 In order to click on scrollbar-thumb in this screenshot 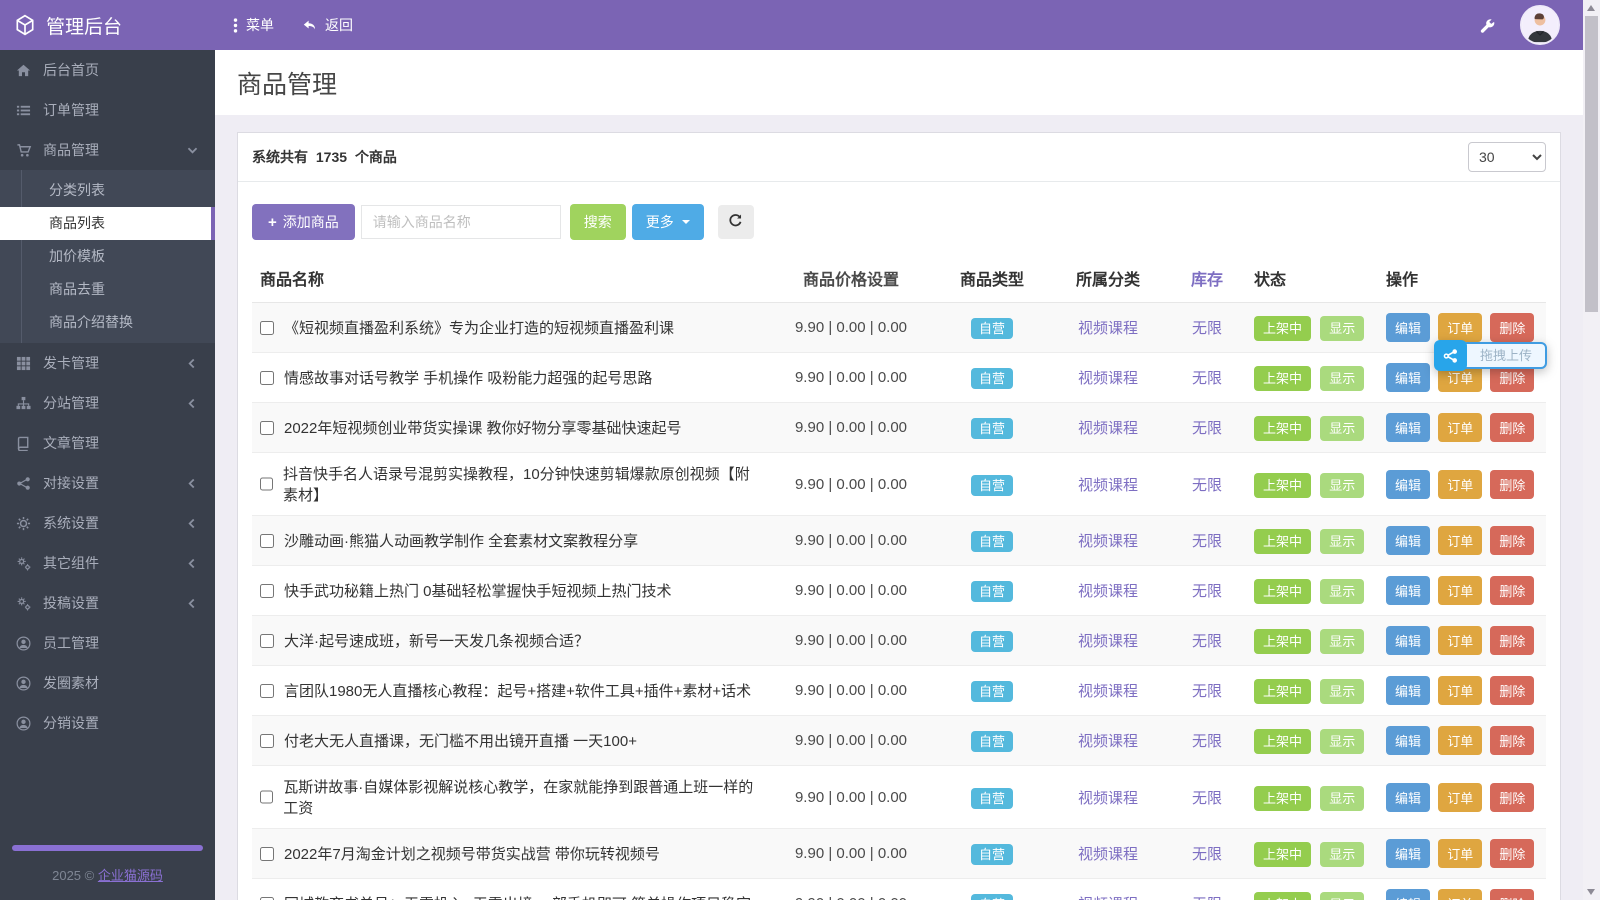, I will do `click(1591, 164)`.